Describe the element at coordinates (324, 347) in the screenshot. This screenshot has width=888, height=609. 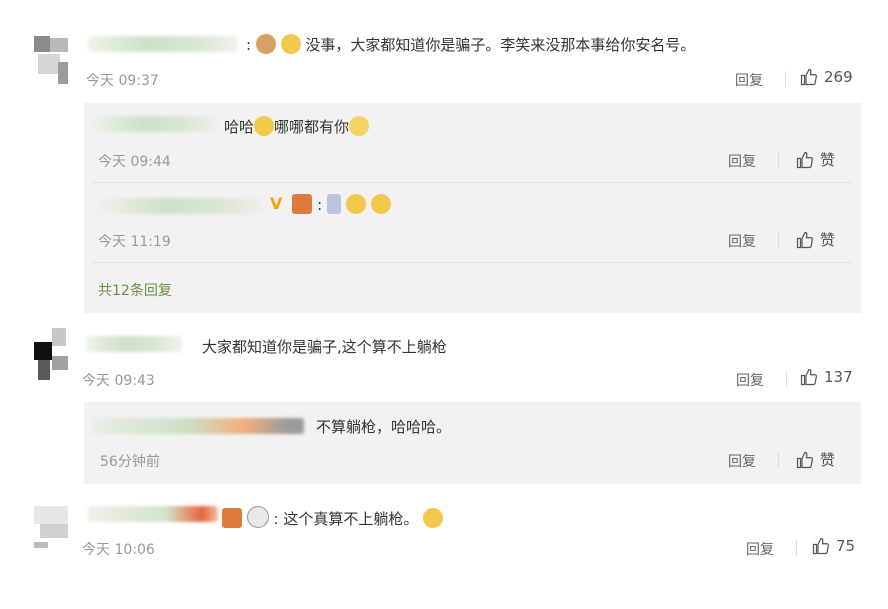
I see `comment-text: 大家都知道你是骗子,这个算不上躺枪` at that location.